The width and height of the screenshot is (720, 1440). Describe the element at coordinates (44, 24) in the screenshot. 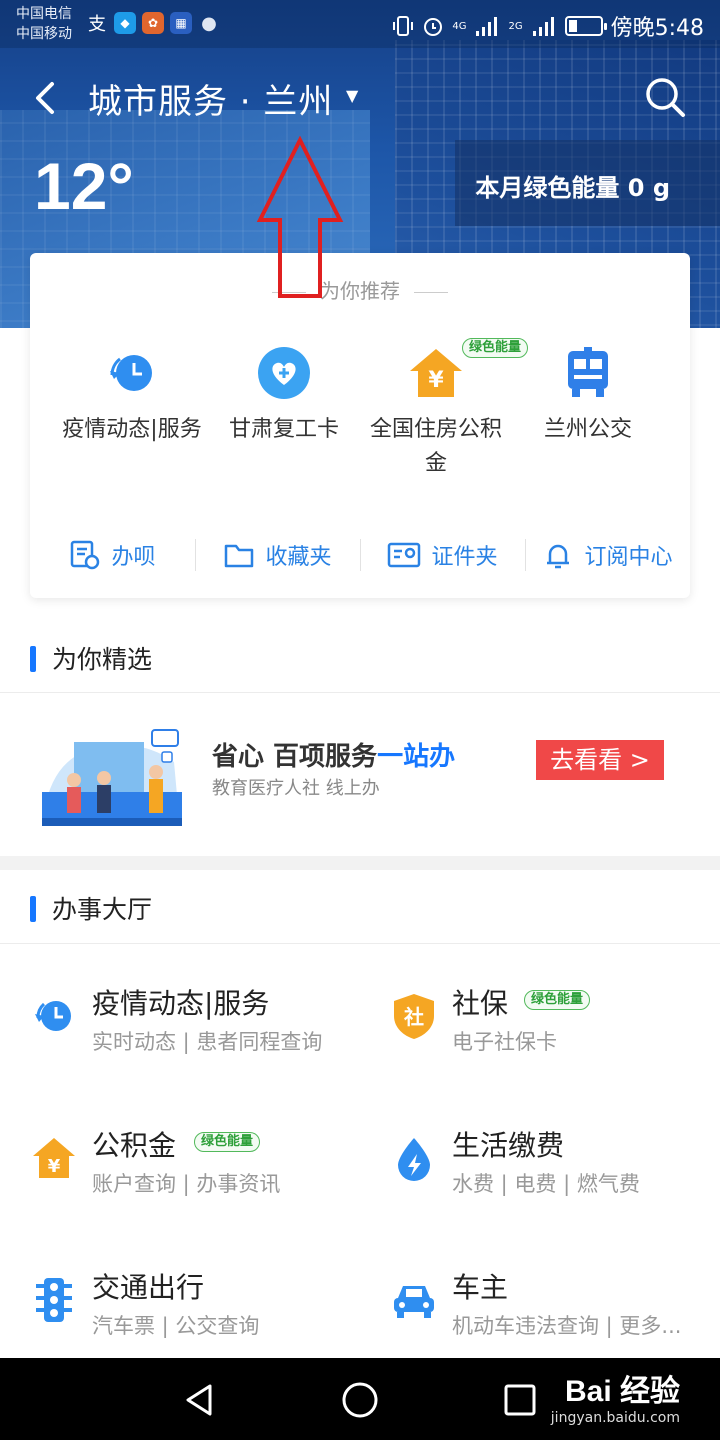

I see `carrier-info: 中国电信 中国移动` at that location.